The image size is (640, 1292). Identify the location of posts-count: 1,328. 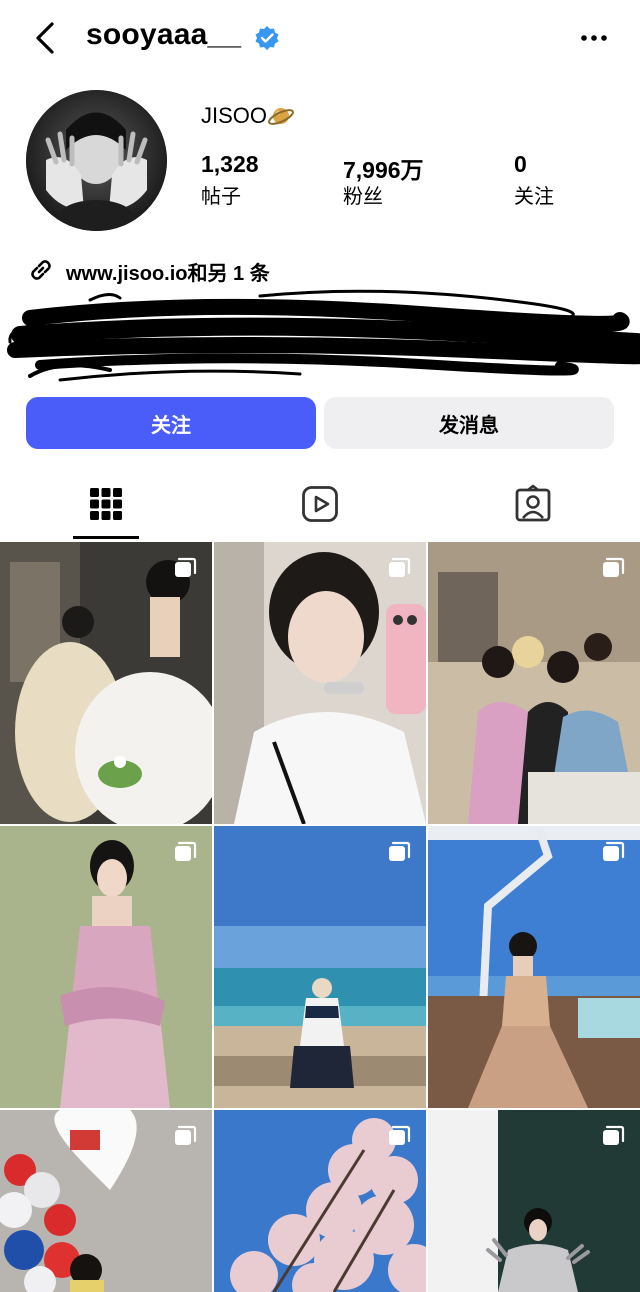
(230, 164).